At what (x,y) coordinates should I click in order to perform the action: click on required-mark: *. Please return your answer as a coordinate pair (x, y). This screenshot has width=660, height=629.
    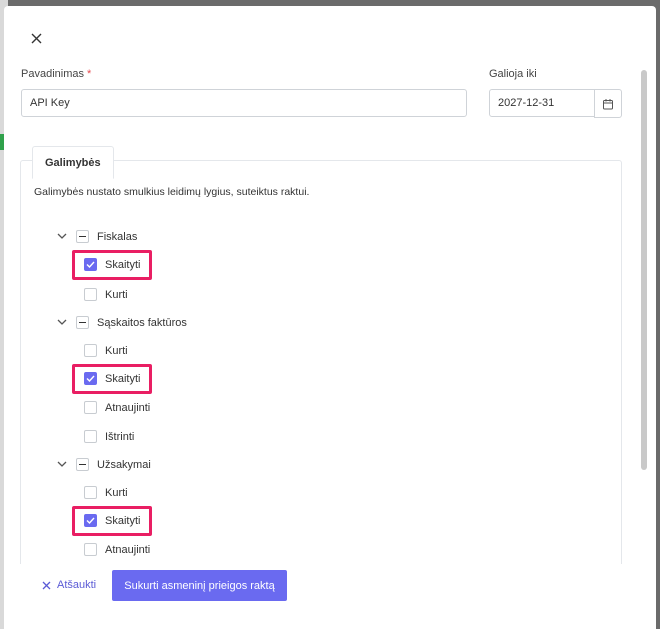
    Looking at the image, I should click on (89, 74).